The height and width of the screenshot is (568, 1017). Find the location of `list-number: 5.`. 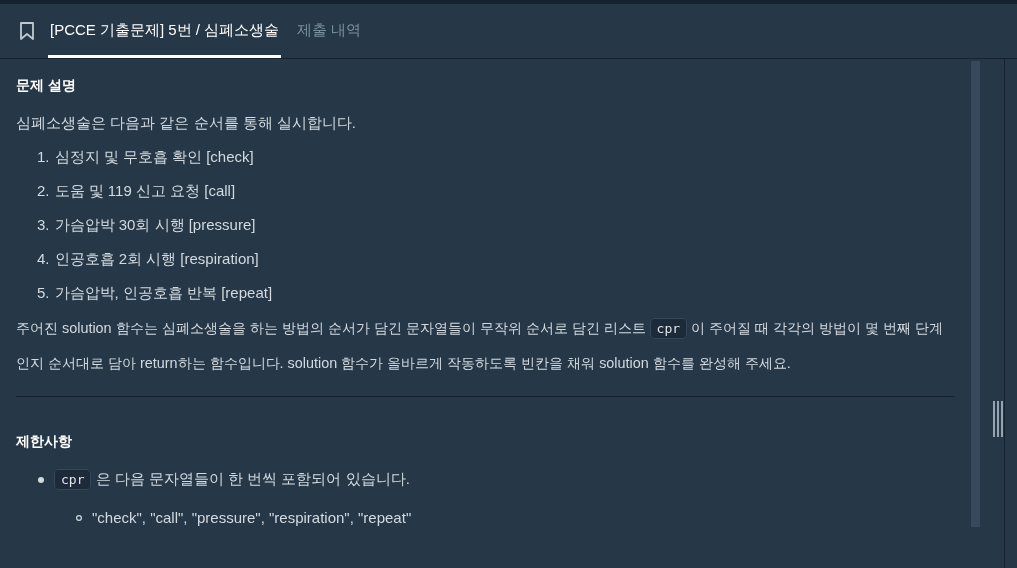

list-number: 5. is located at coordinates (43, 293).